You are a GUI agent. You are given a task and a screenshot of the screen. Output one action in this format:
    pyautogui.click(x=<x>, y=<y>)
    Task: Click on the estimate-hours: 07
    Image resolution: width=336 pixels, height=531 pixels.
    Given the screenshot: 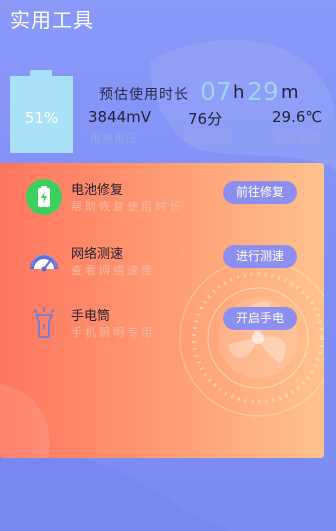 What is the action you would take?
    pyautogui.click(x=216, y=91)
    